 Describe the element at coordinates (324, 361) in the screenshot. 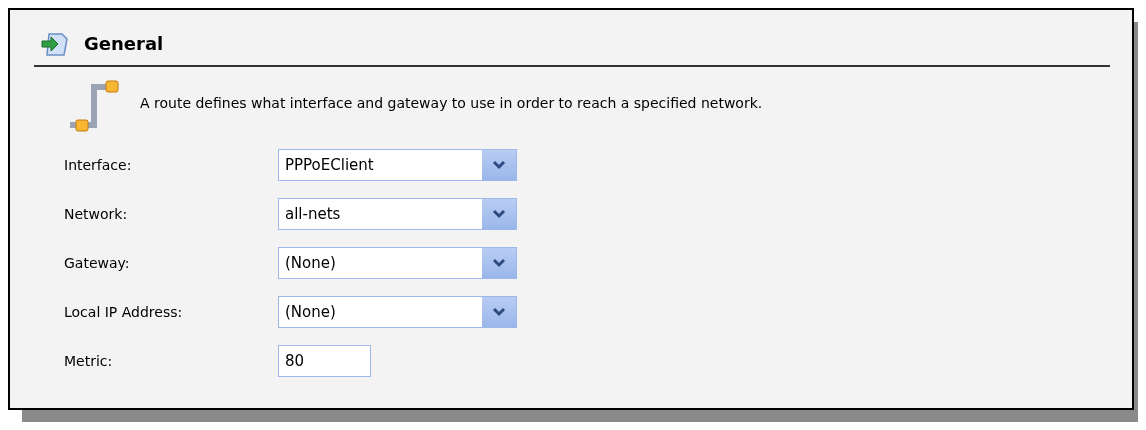

I see `input-field: 80` at that location.